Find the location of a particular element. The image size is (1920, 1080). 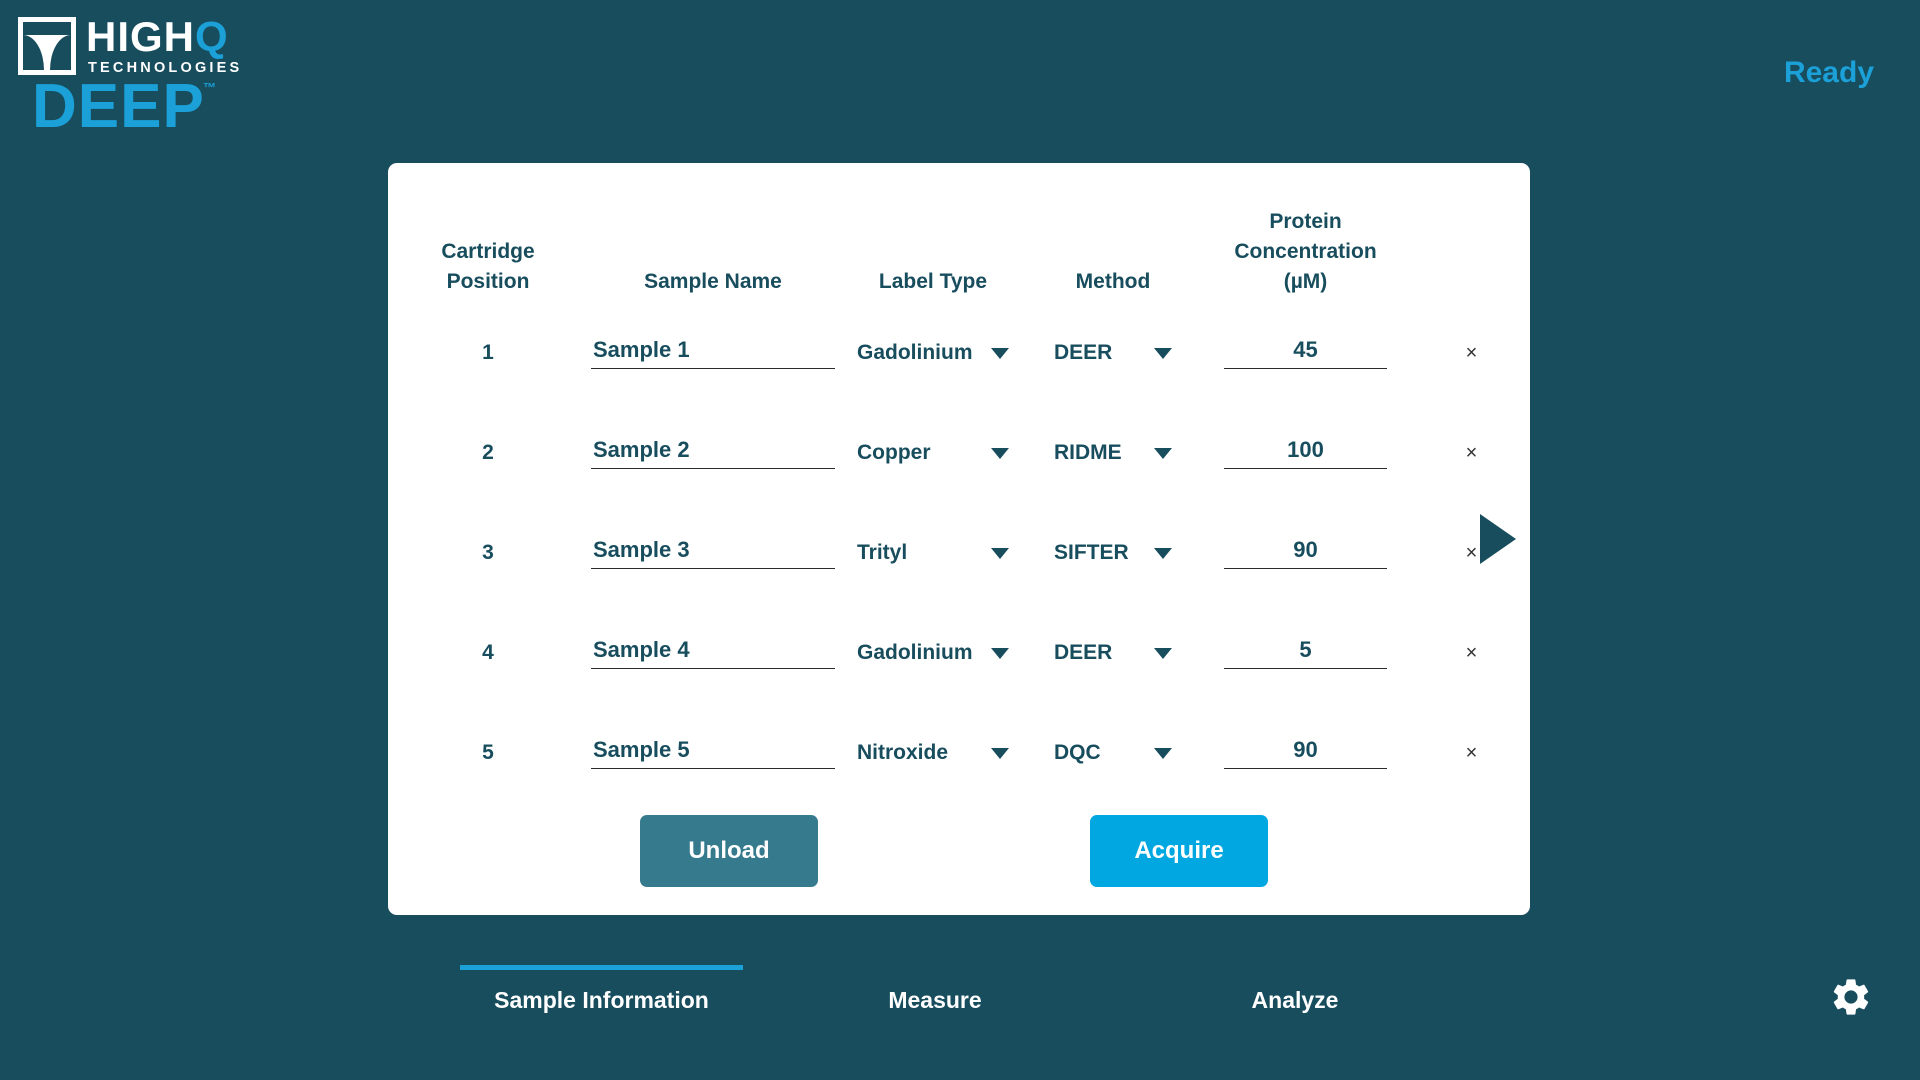

column-header-protein-concentration: Protein Concentration (µM) is located at coordinates (1305, 251).